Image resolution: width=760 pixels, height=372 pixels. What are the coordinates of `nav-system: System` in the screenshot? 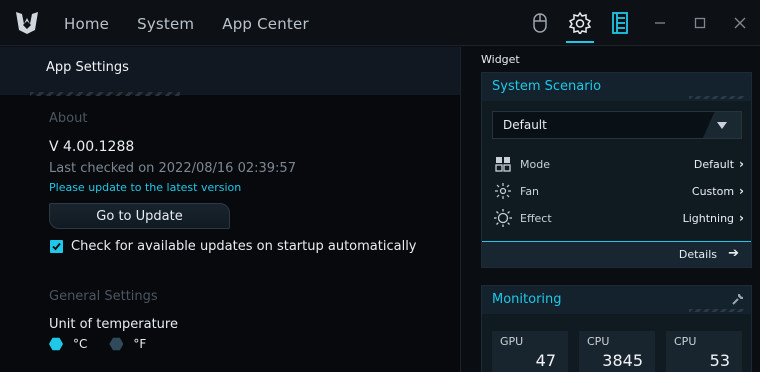 It's located at (165, 24).